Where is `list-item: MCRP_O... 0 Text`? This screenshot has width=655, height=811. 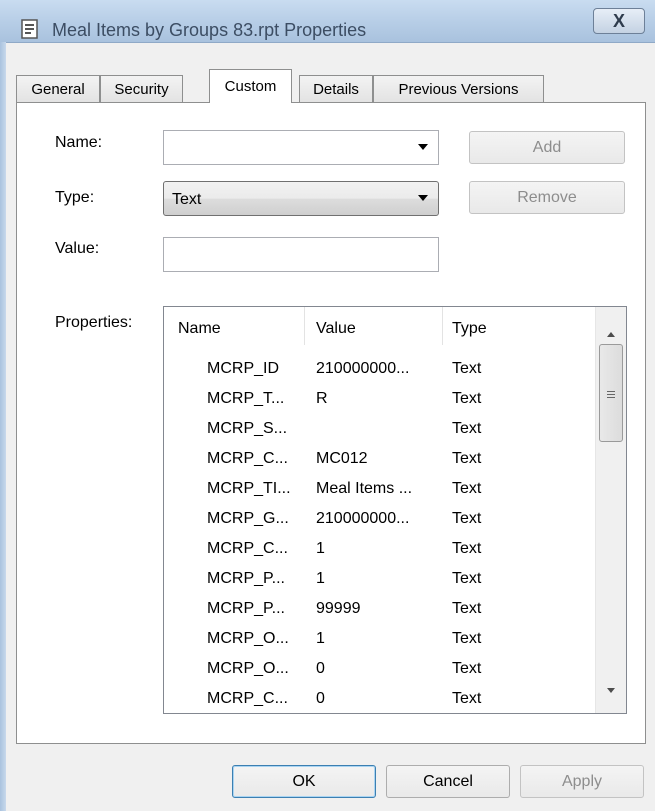 list-item: MCRP_O... 0 Text is located at coordinates (379, 672).